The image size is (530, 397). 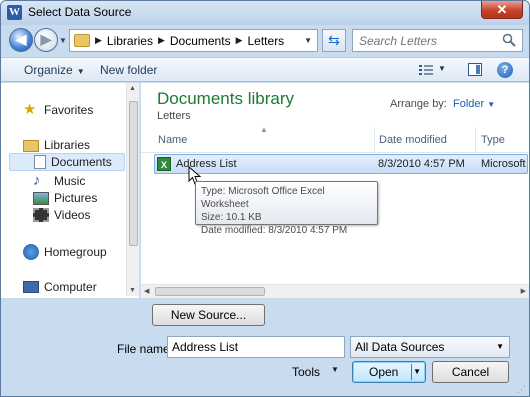 I want to click on column-header-date-modified: Date modified, so click(x=413, y=140).